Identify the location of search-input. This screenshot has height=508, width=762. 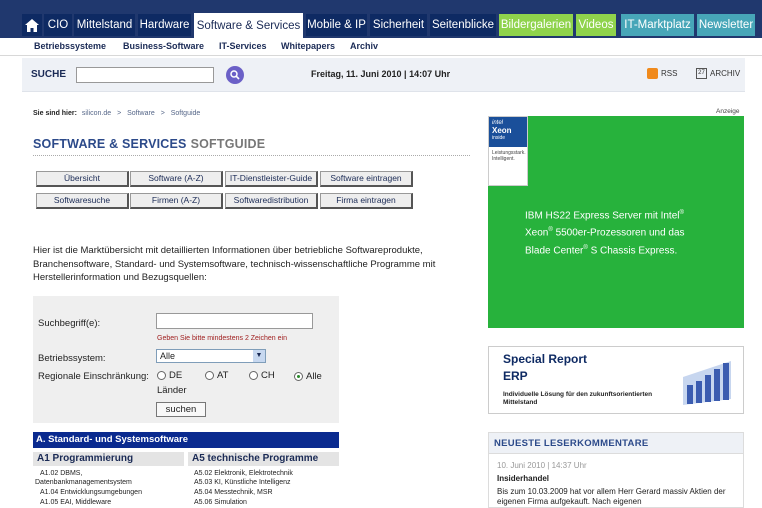
(145, 75).